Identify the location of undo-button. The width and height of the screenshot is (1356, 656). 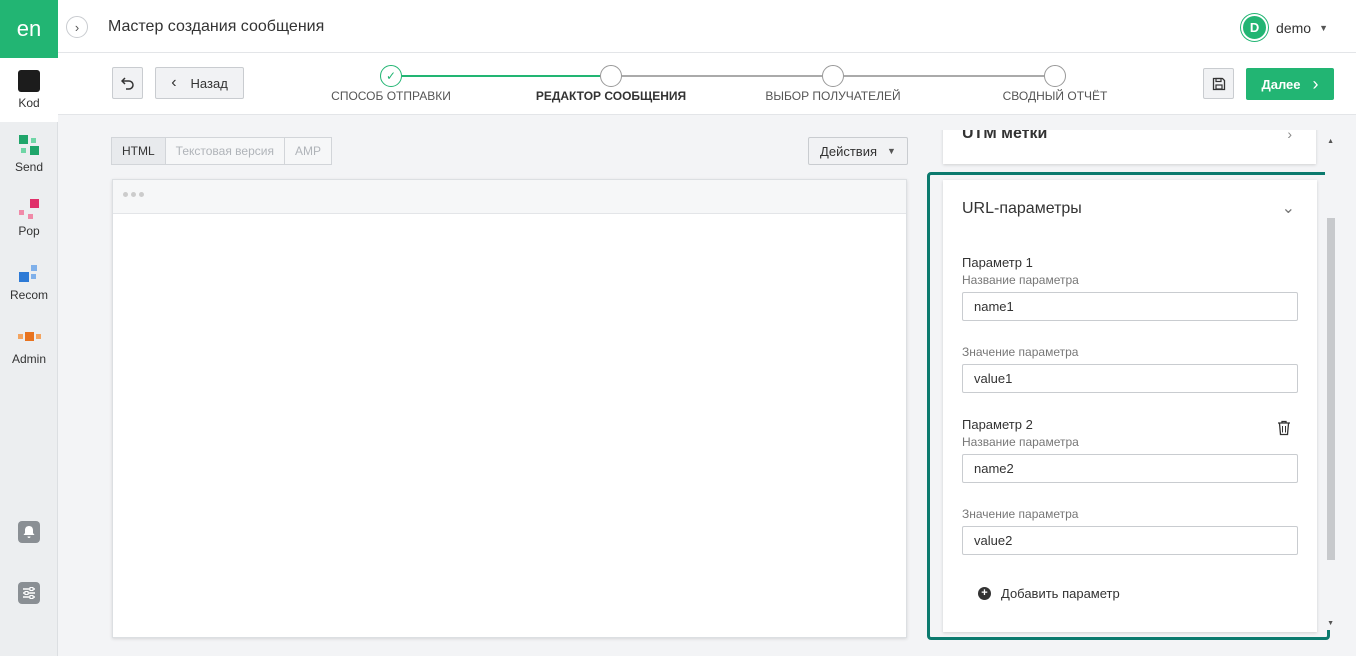
(127, 83).